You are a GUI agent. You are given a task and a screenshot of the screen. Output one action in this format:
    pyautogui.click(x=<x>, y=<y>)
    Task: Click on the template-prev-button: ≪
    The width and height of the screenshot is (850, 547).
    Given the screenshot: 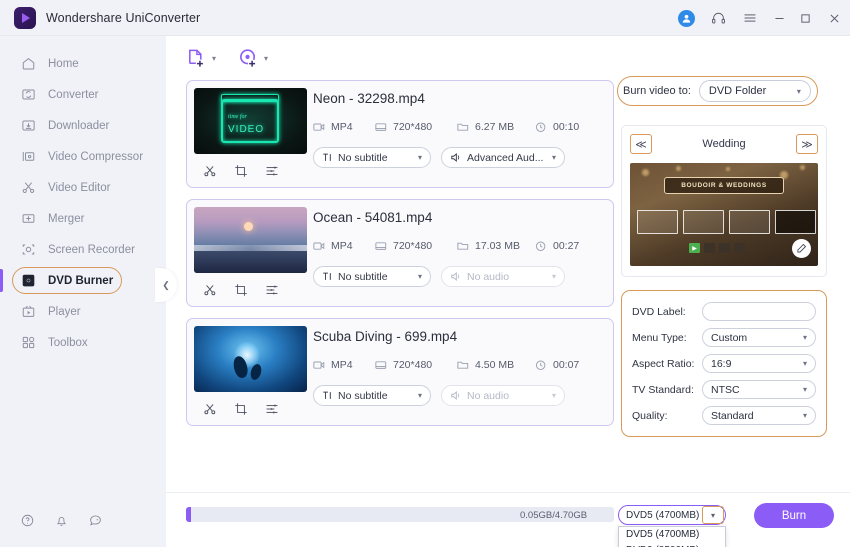 What is the action you would take?
    pyautogui.click(x=641, y=144)
    